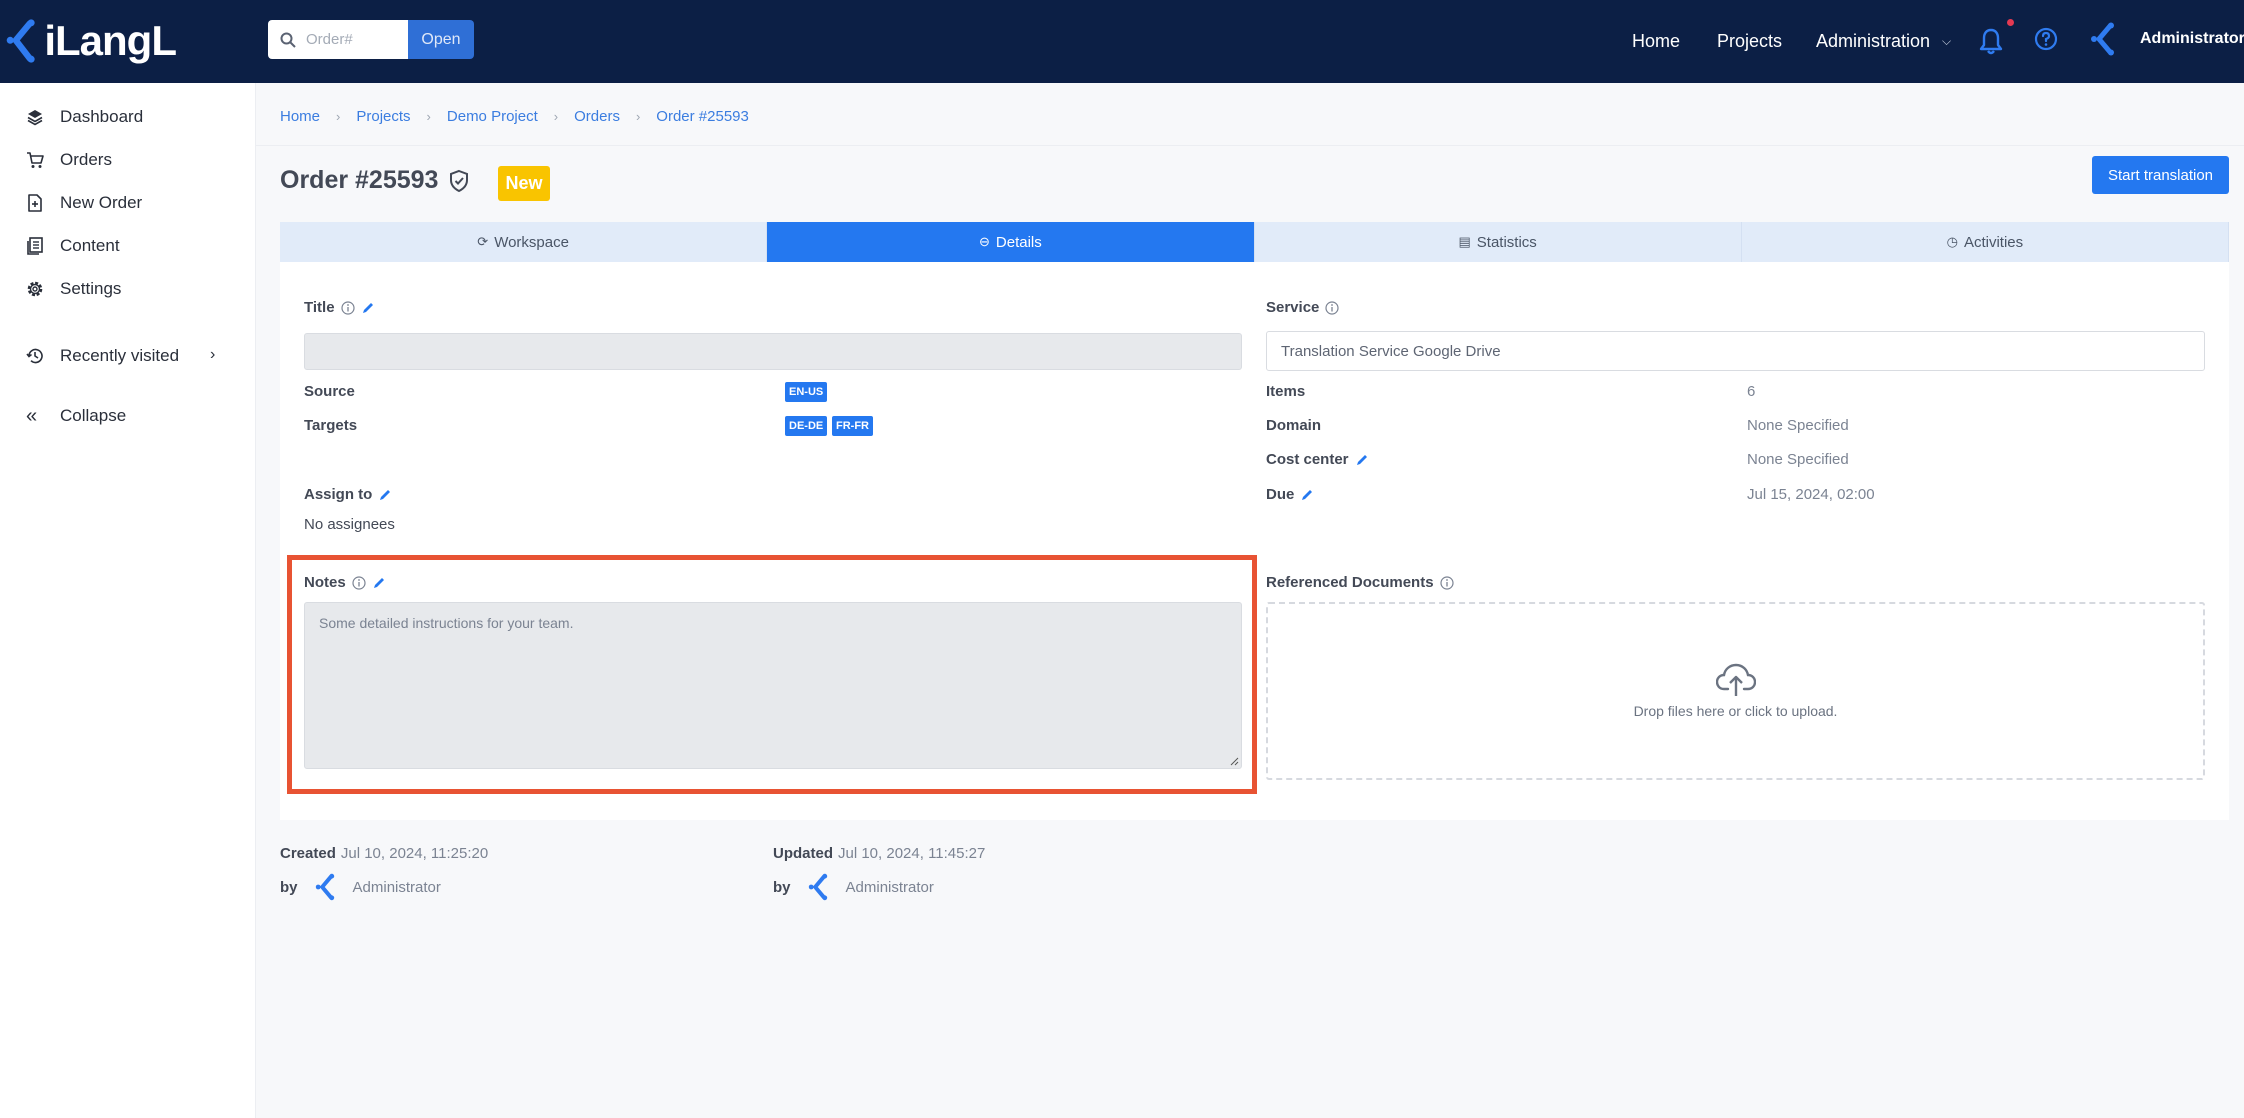 This screenshot has width=2244, height=1118. I want to click on breadcrumb-orders: Orders, so click(597, 116).